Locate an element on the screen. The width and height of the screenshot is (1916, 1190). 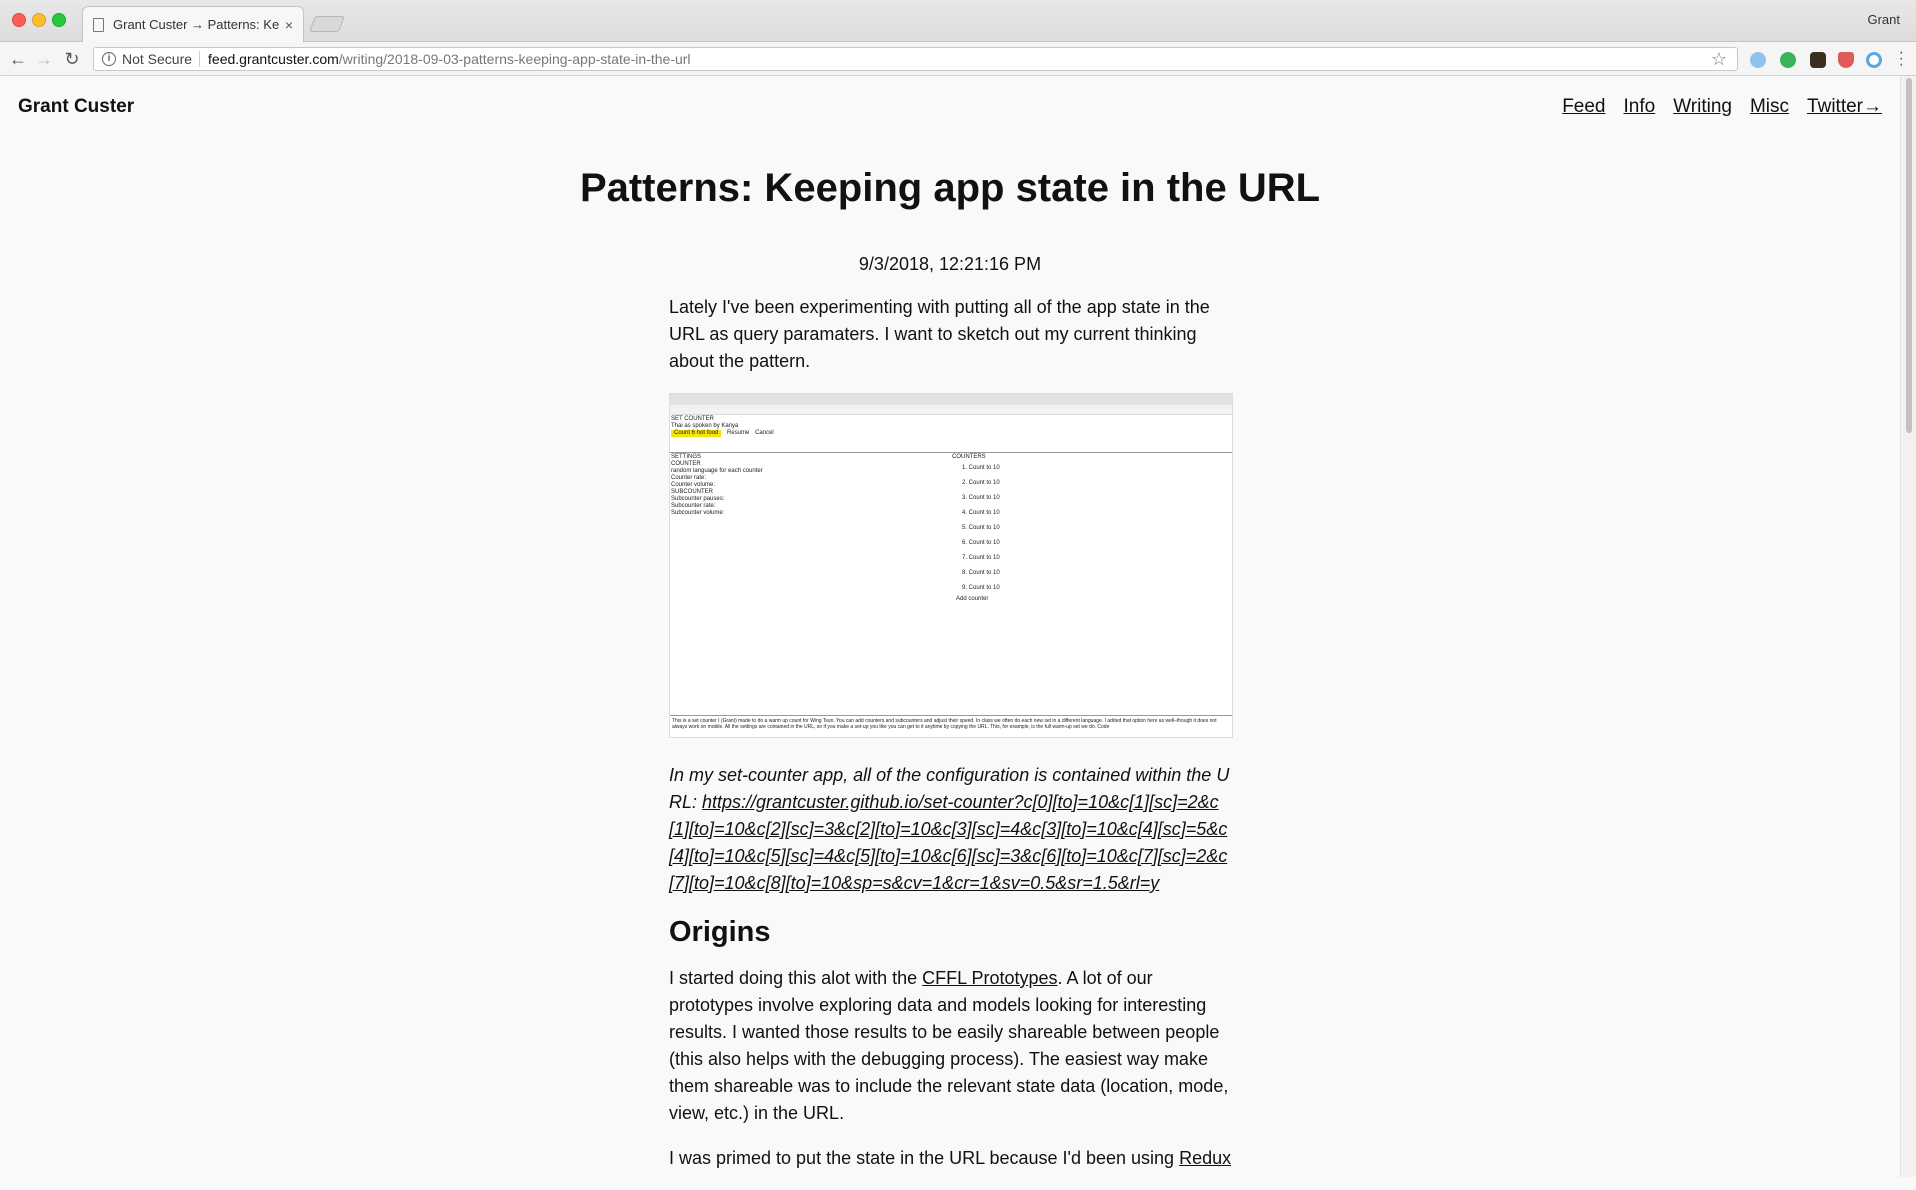
thumb-subcounter-volume: Subcounter volume: is located at coordinates (698, 513).